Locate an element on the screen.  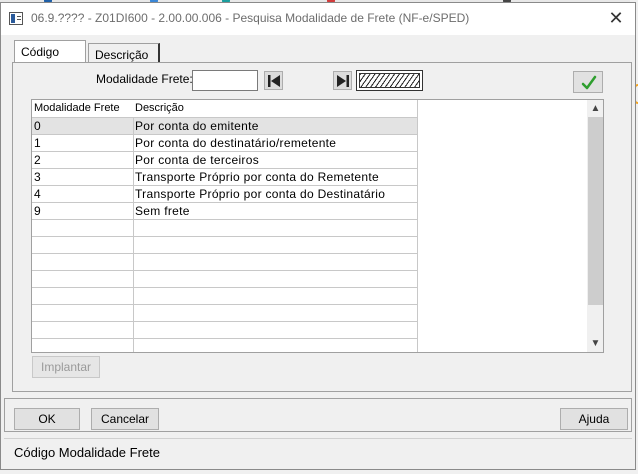
confirm-button is located at coordinates (588, 82).